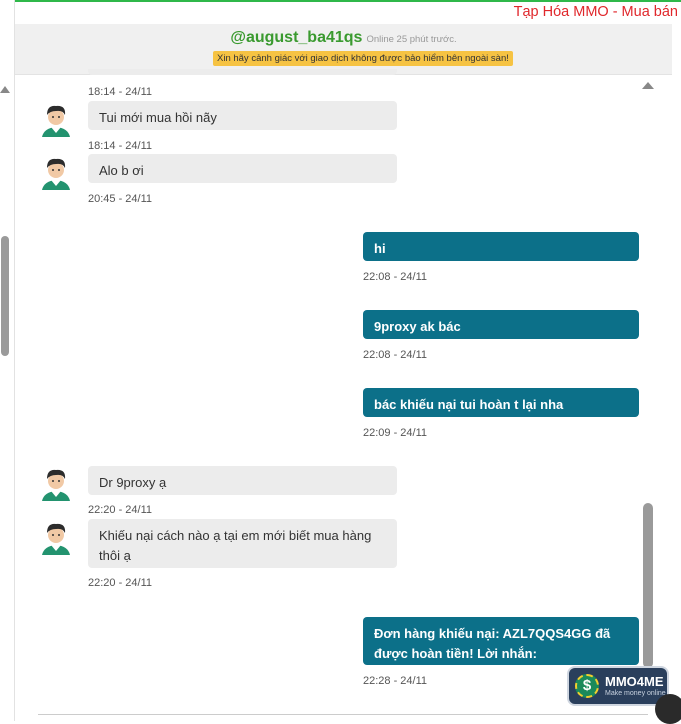 This screenshot has width=681, height=724. Describe the element at coordinates (242, 480) in the screenshot. I see `incoming-message: Dr 9proxy ạ` at that location.